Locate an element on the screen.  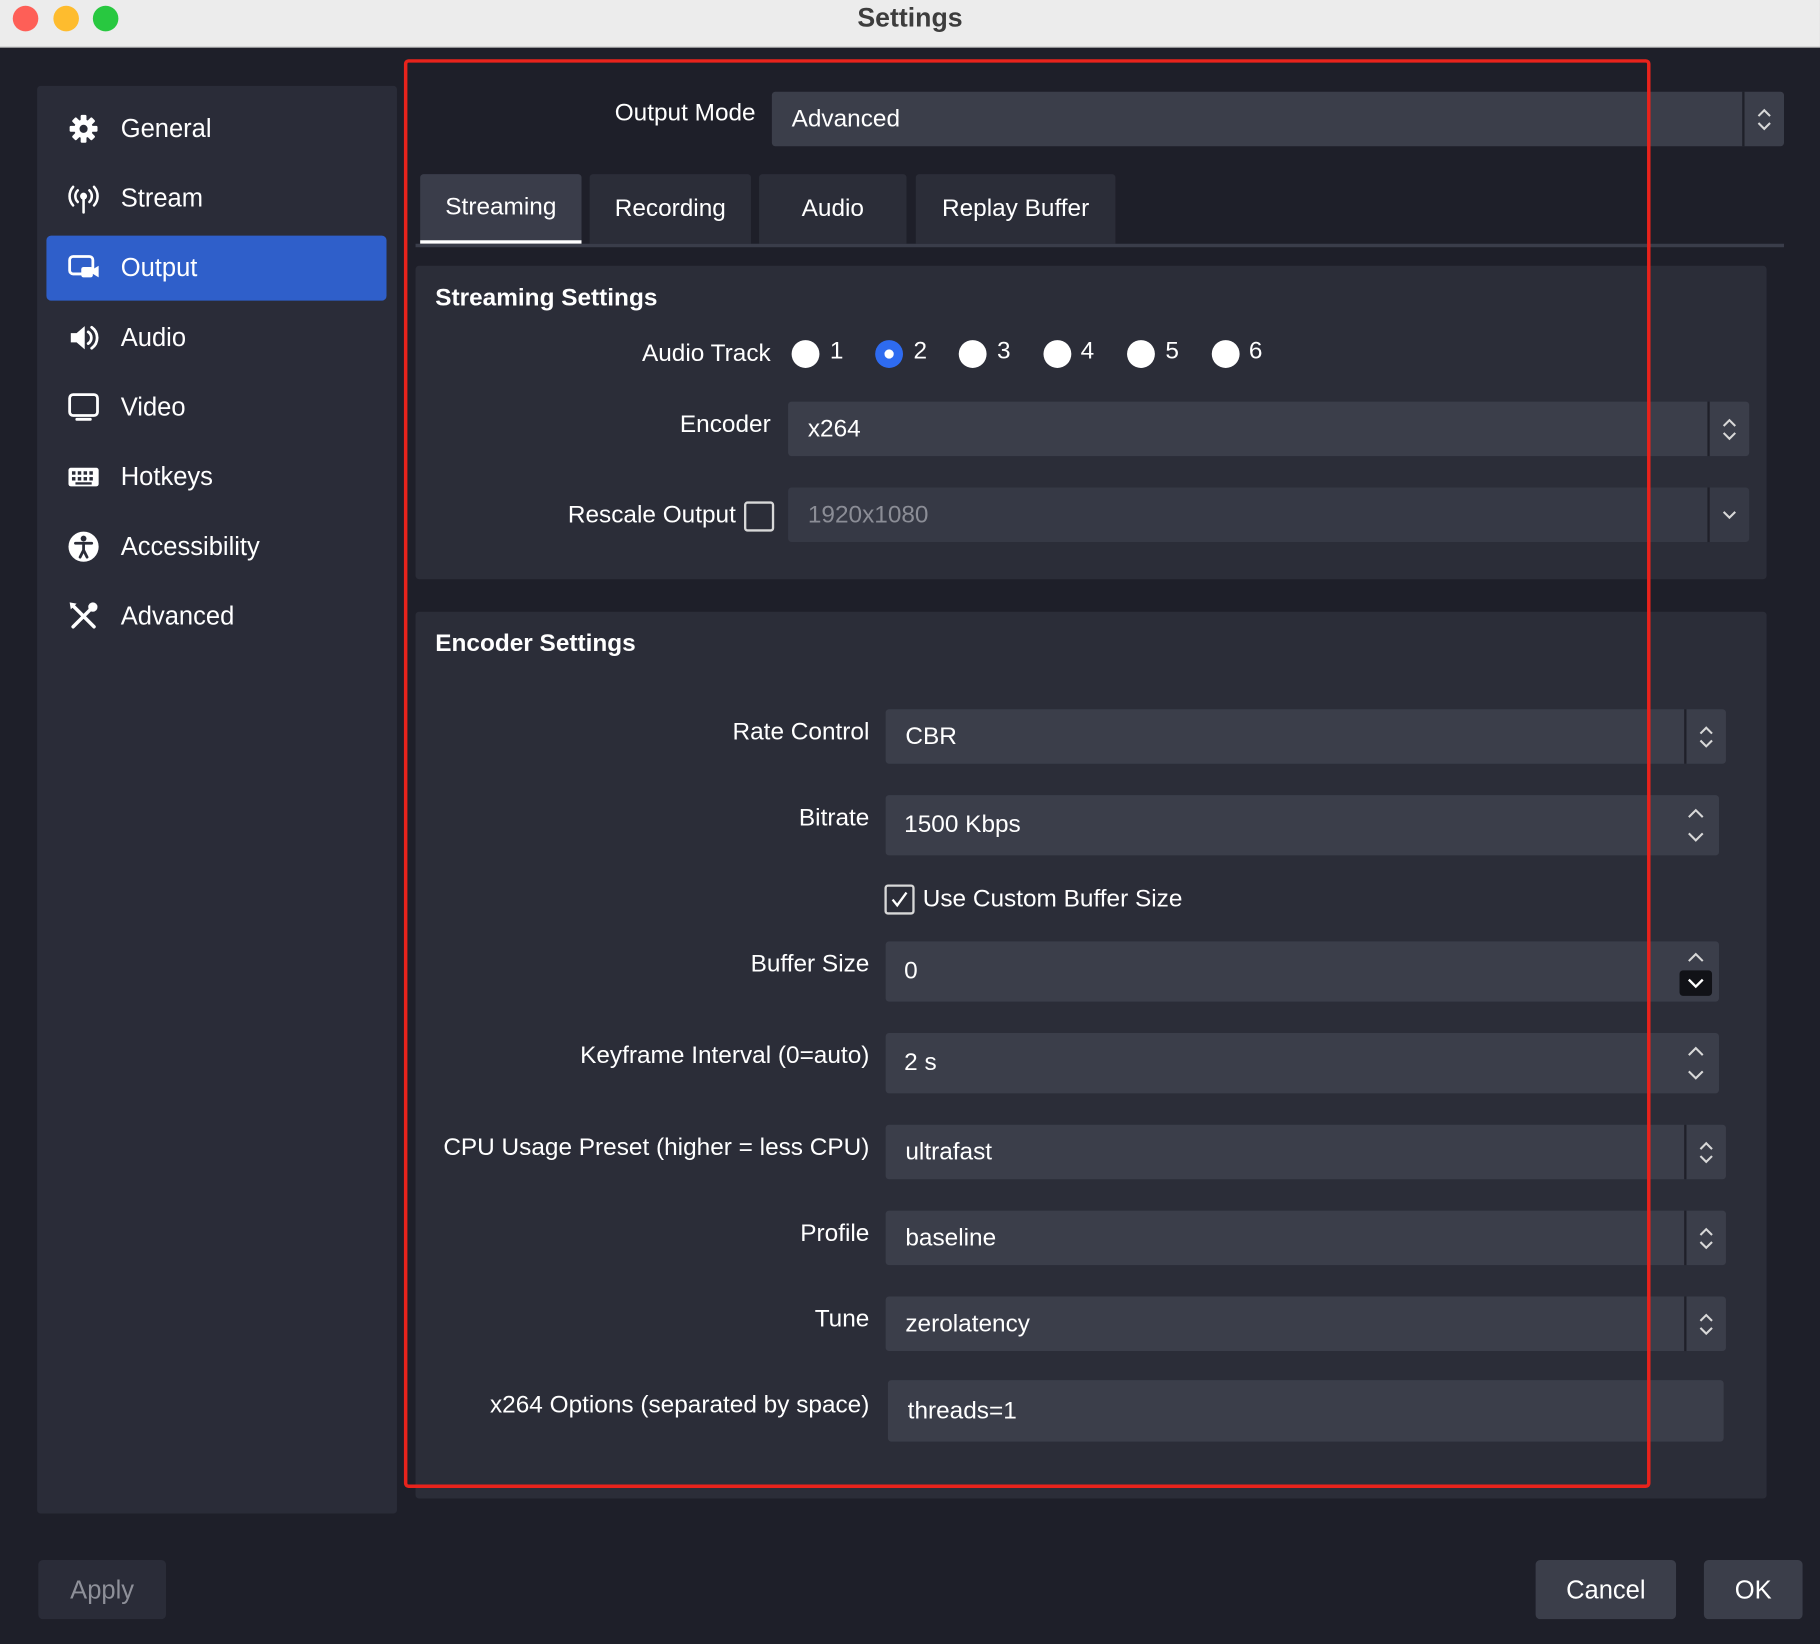
ok-button: OK is located at coordinates (1753, 1589).